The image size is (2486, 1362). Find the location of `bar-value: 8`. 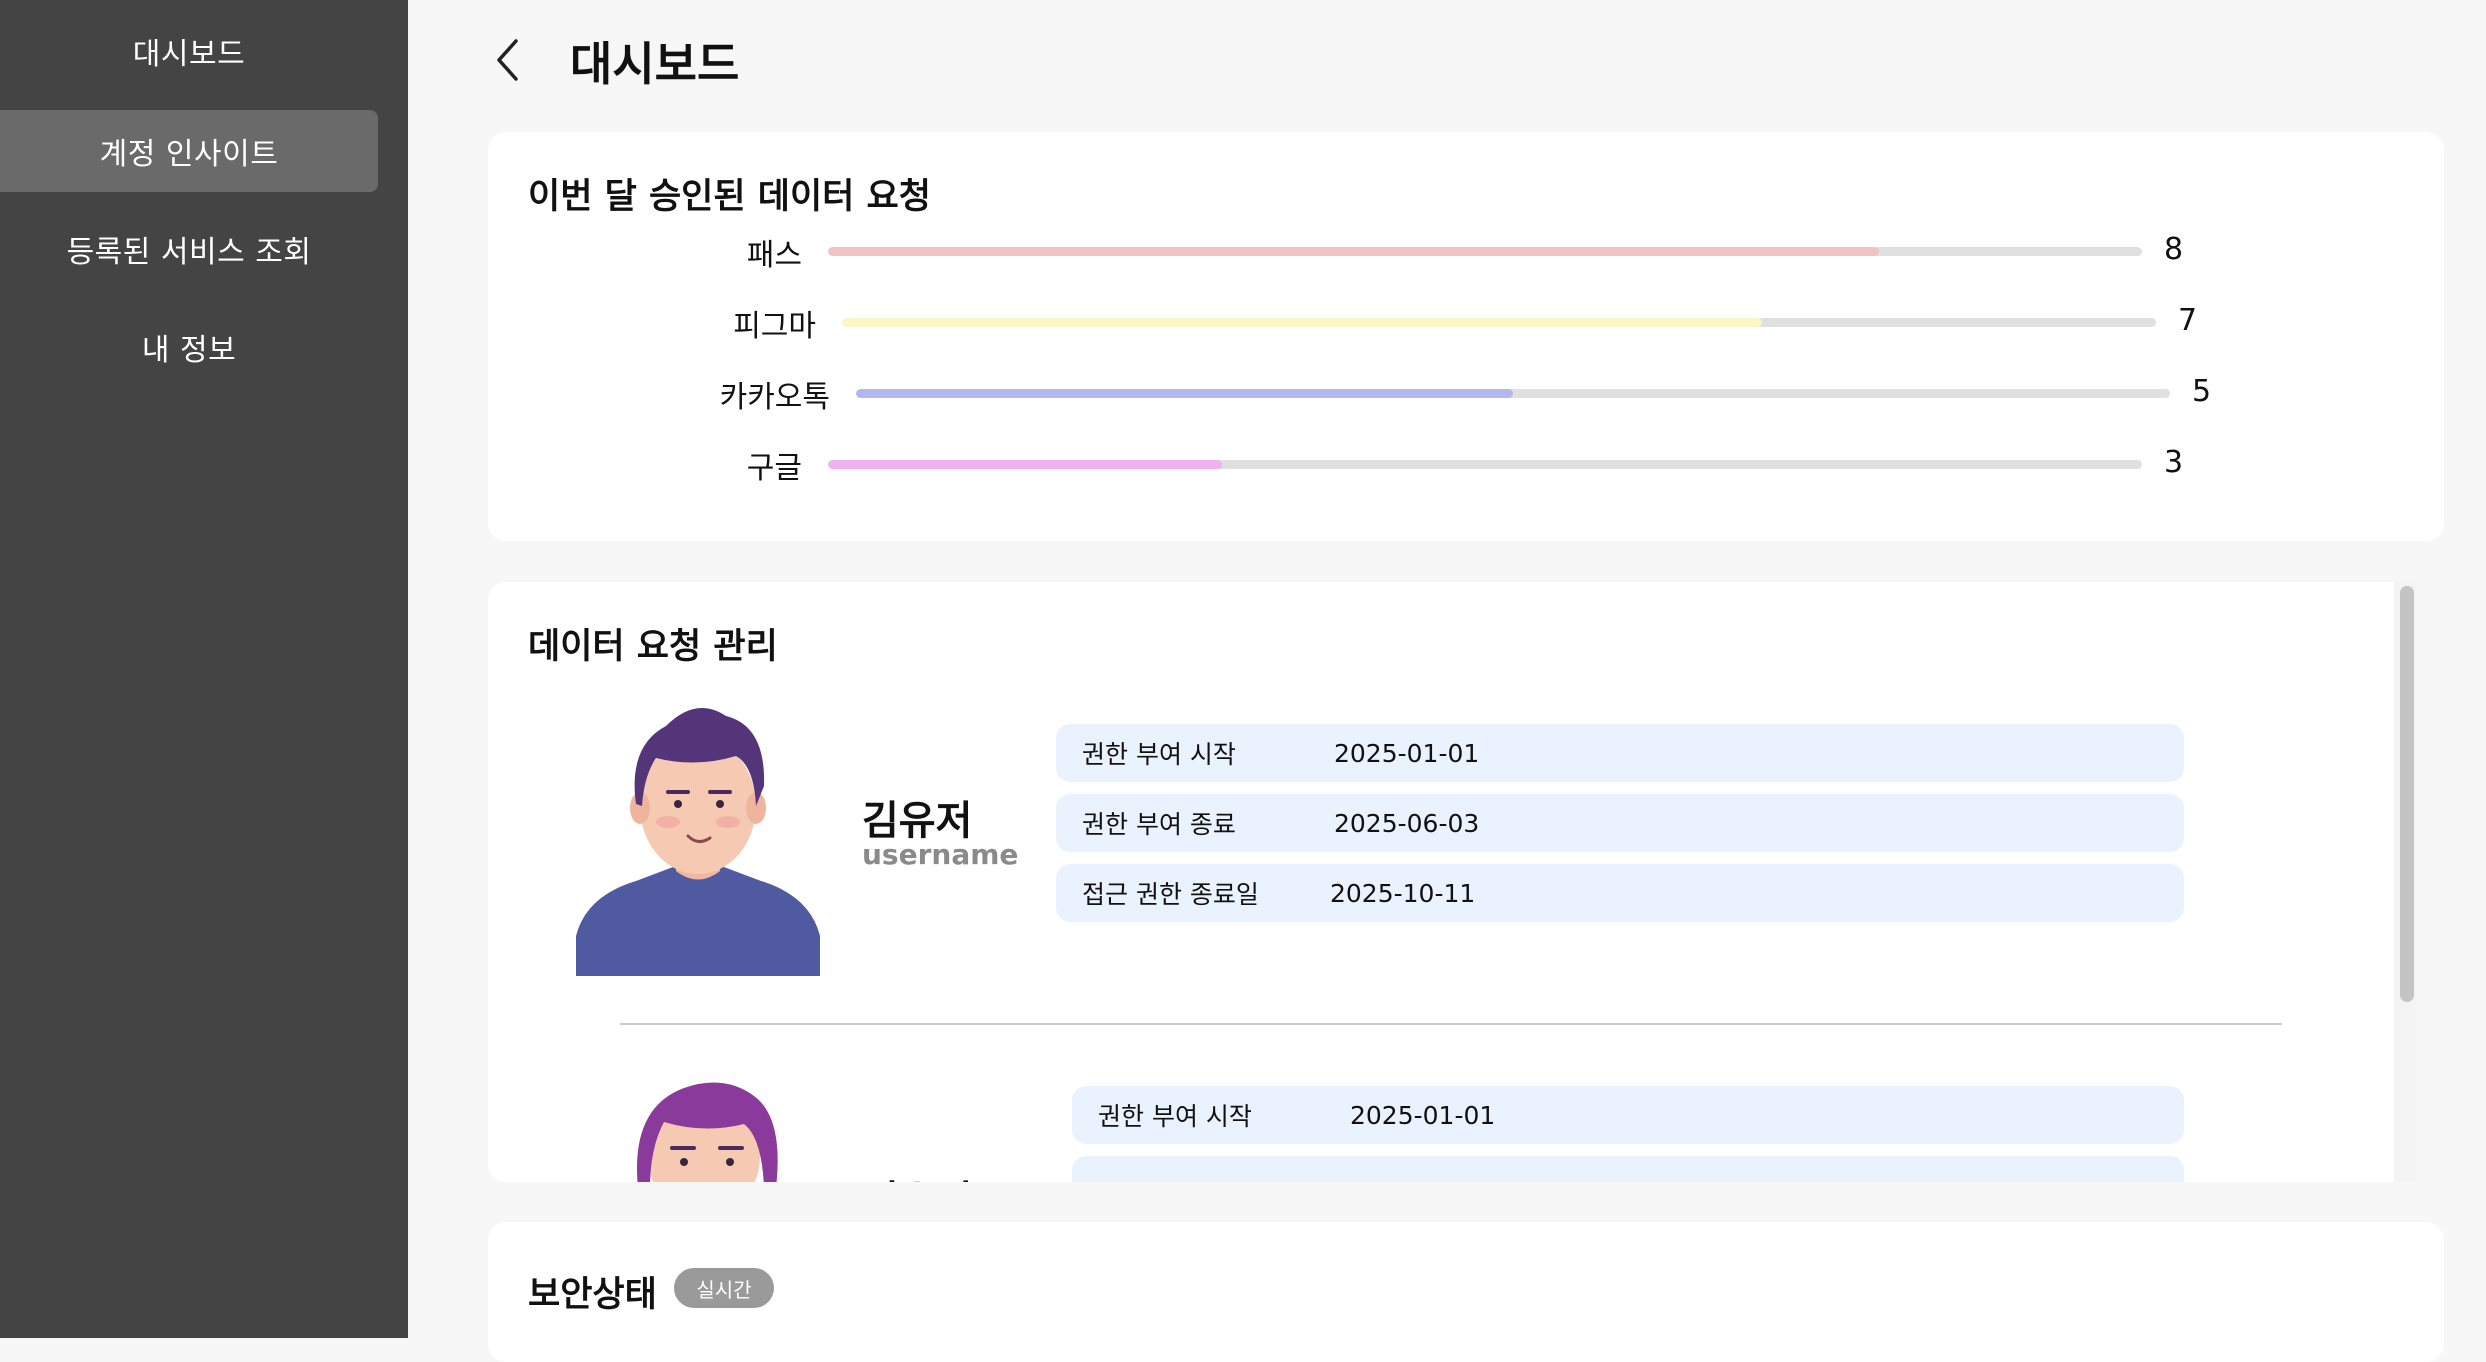

bar-value: 8 is located at coordinates (2174, 249).